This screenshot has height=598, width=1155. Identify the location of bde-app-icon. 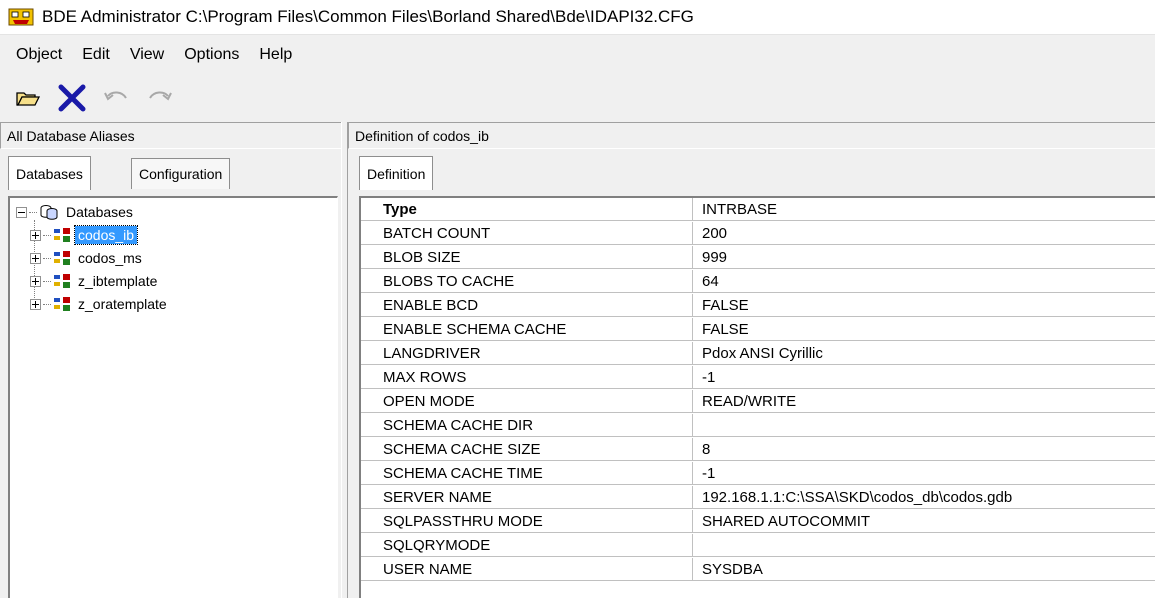
(21, 17).